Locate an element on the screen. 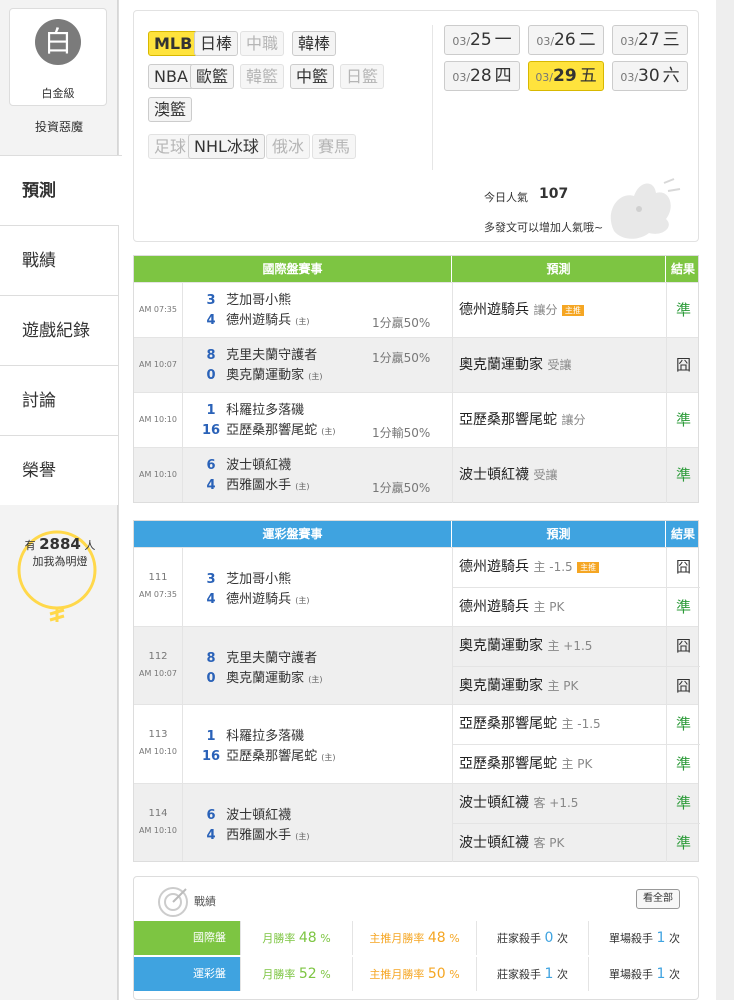  mascot-icon is located at coordinates (645, 208).